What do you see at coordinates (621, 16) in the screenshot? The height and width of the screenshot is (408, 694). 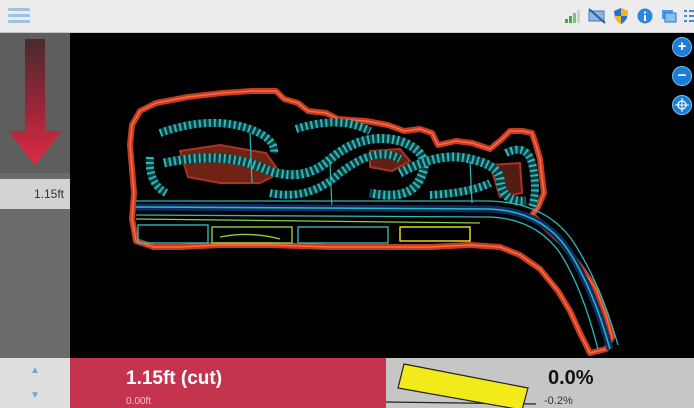 I see `shield-icon` at bounding box center [621, 16].